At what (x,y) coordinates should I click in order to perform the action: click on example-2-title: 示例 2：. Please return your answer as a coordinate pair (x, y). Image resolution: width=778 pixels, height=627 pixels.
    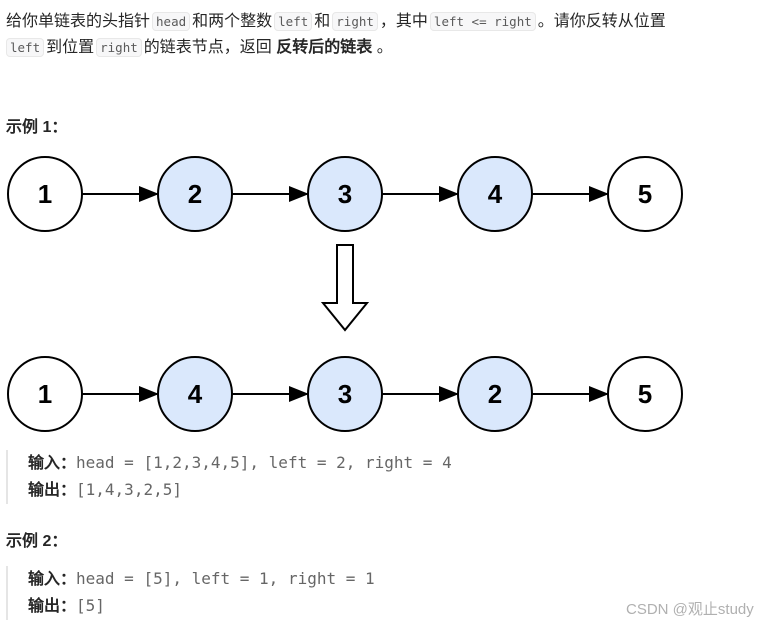
    Looking at the image, I should click on (37, 541).